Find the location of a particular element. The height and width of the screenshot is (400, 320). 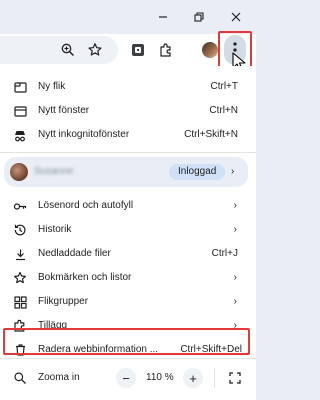

menu-item-bookmarks: Bokmärken och listor › is located at coordinates (128, 278).